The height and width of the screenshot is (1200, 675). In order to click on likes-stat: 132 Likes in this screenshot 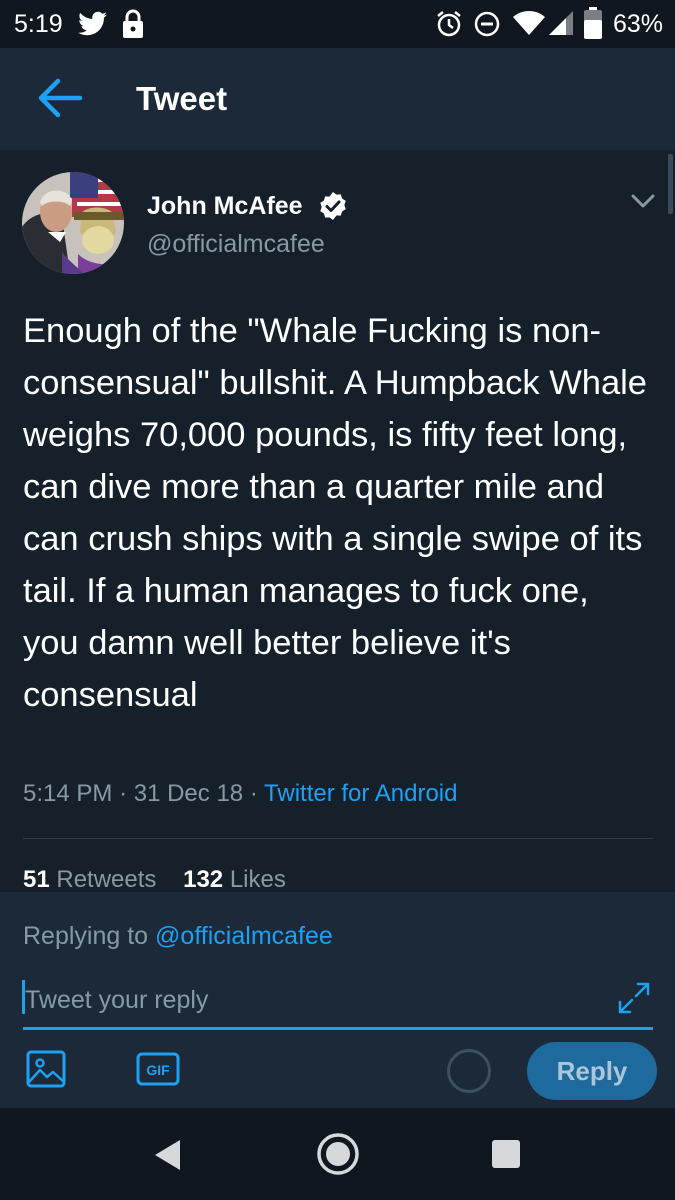, I will do `click(234, 879)`.